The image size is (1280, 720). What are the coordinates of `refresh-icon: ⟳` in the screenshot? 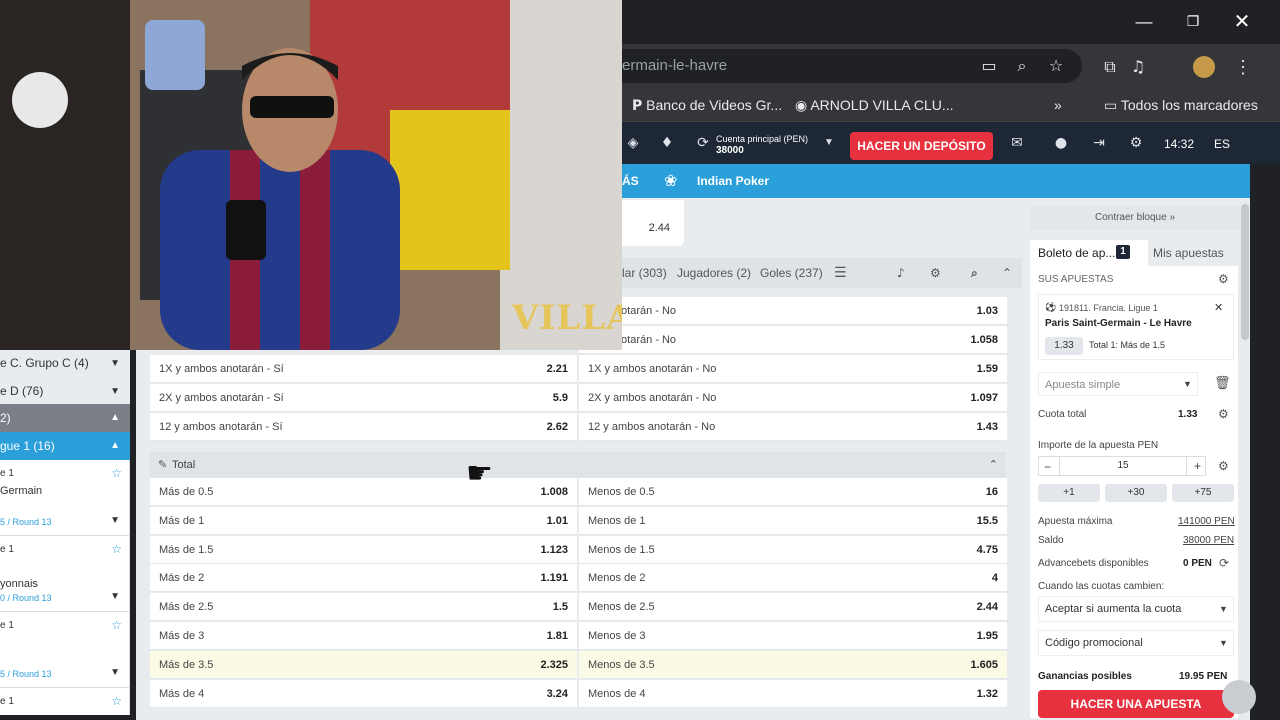 It's located at (1224, 563).